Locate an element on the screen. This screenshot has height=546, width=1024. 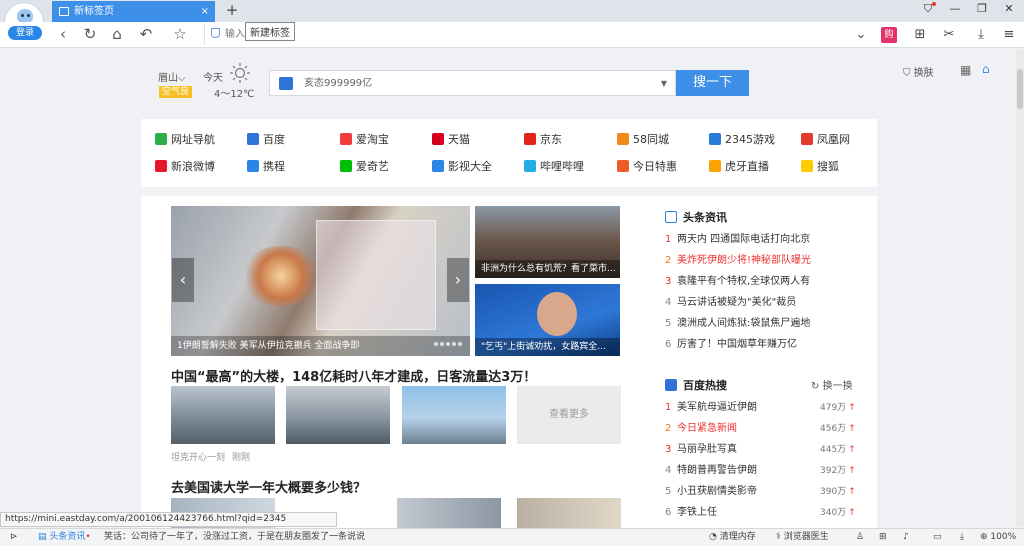
window-icon: ▭ is located at coordinates (937, 537).